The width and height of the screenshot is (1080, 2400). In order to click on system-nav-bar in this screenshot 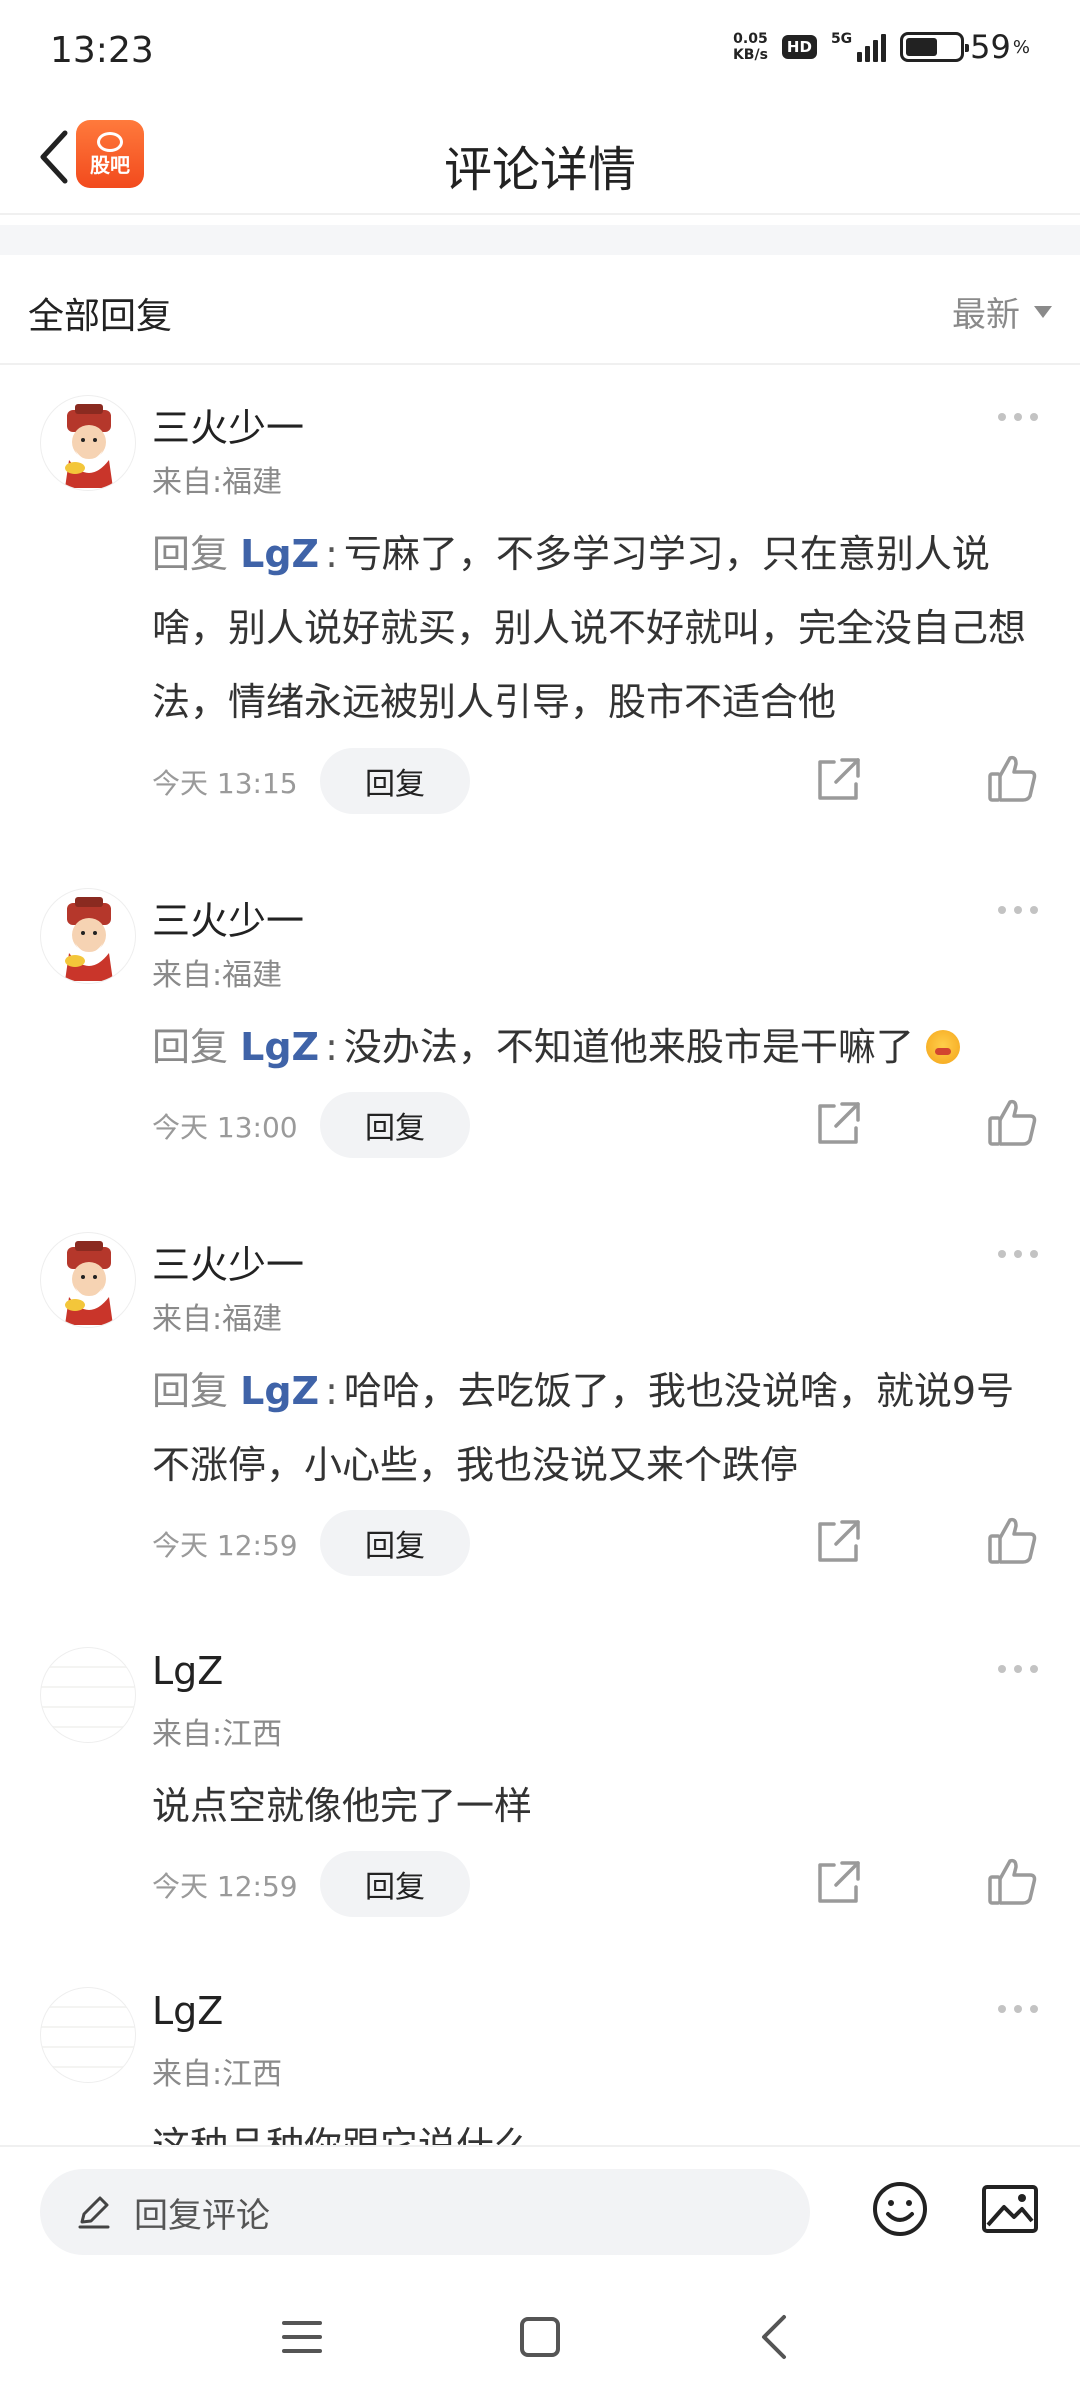, I will do `click(540, 2337)`.